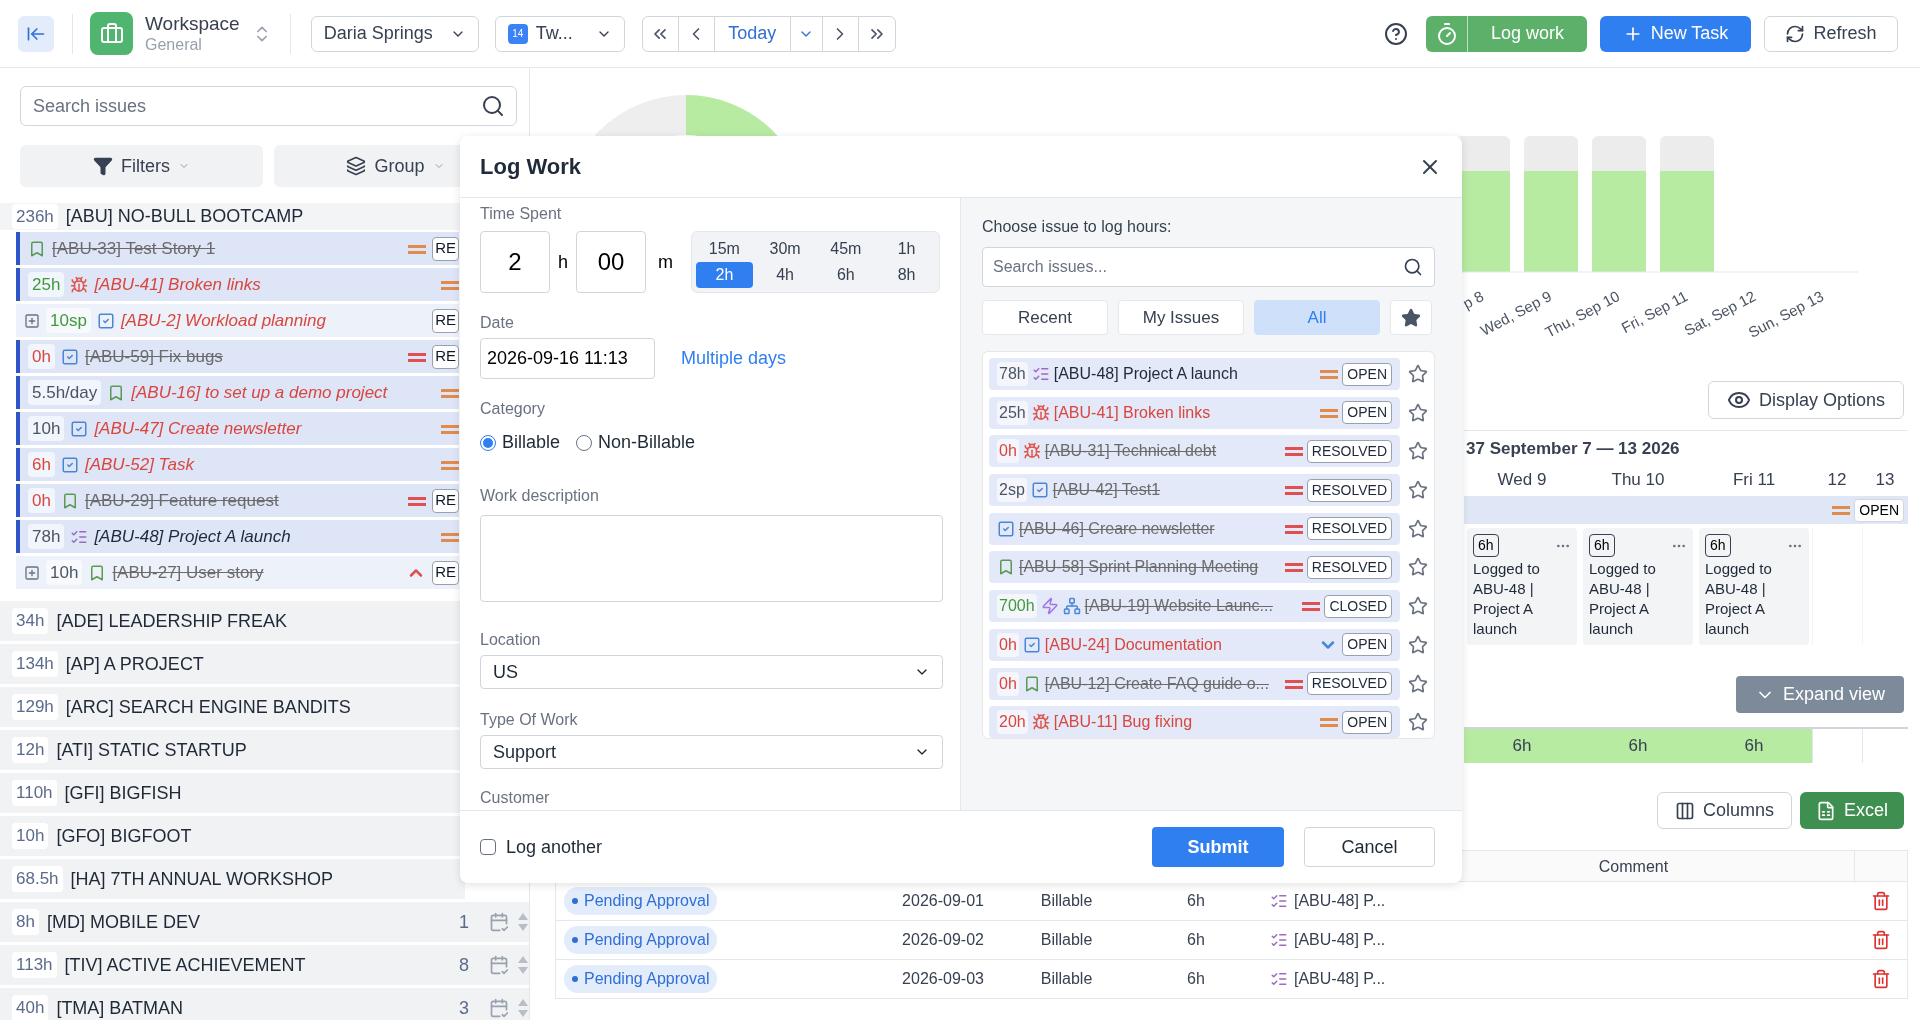  I want to click on category-radio: Non-Billable, so click(636, 442).